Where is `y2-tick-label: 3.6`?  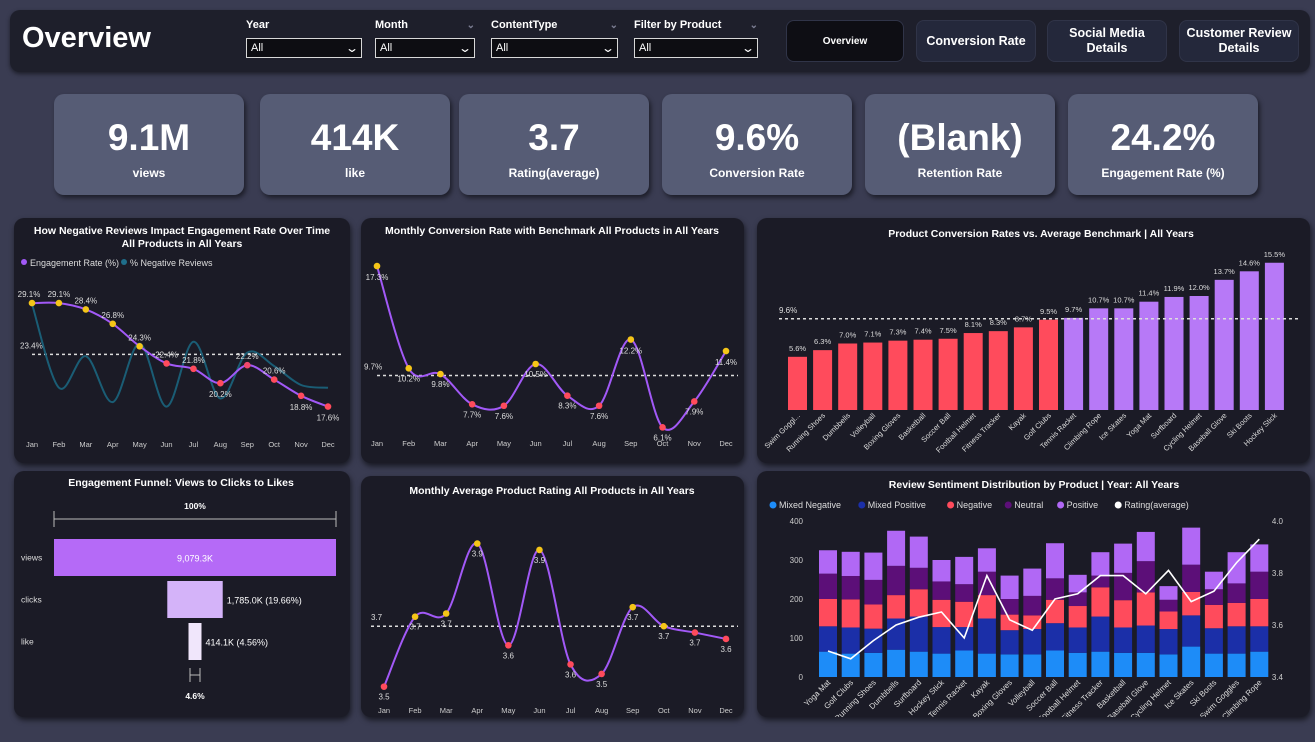
y2-tick-label: 3.6 is located at coordinates (1278, 625).